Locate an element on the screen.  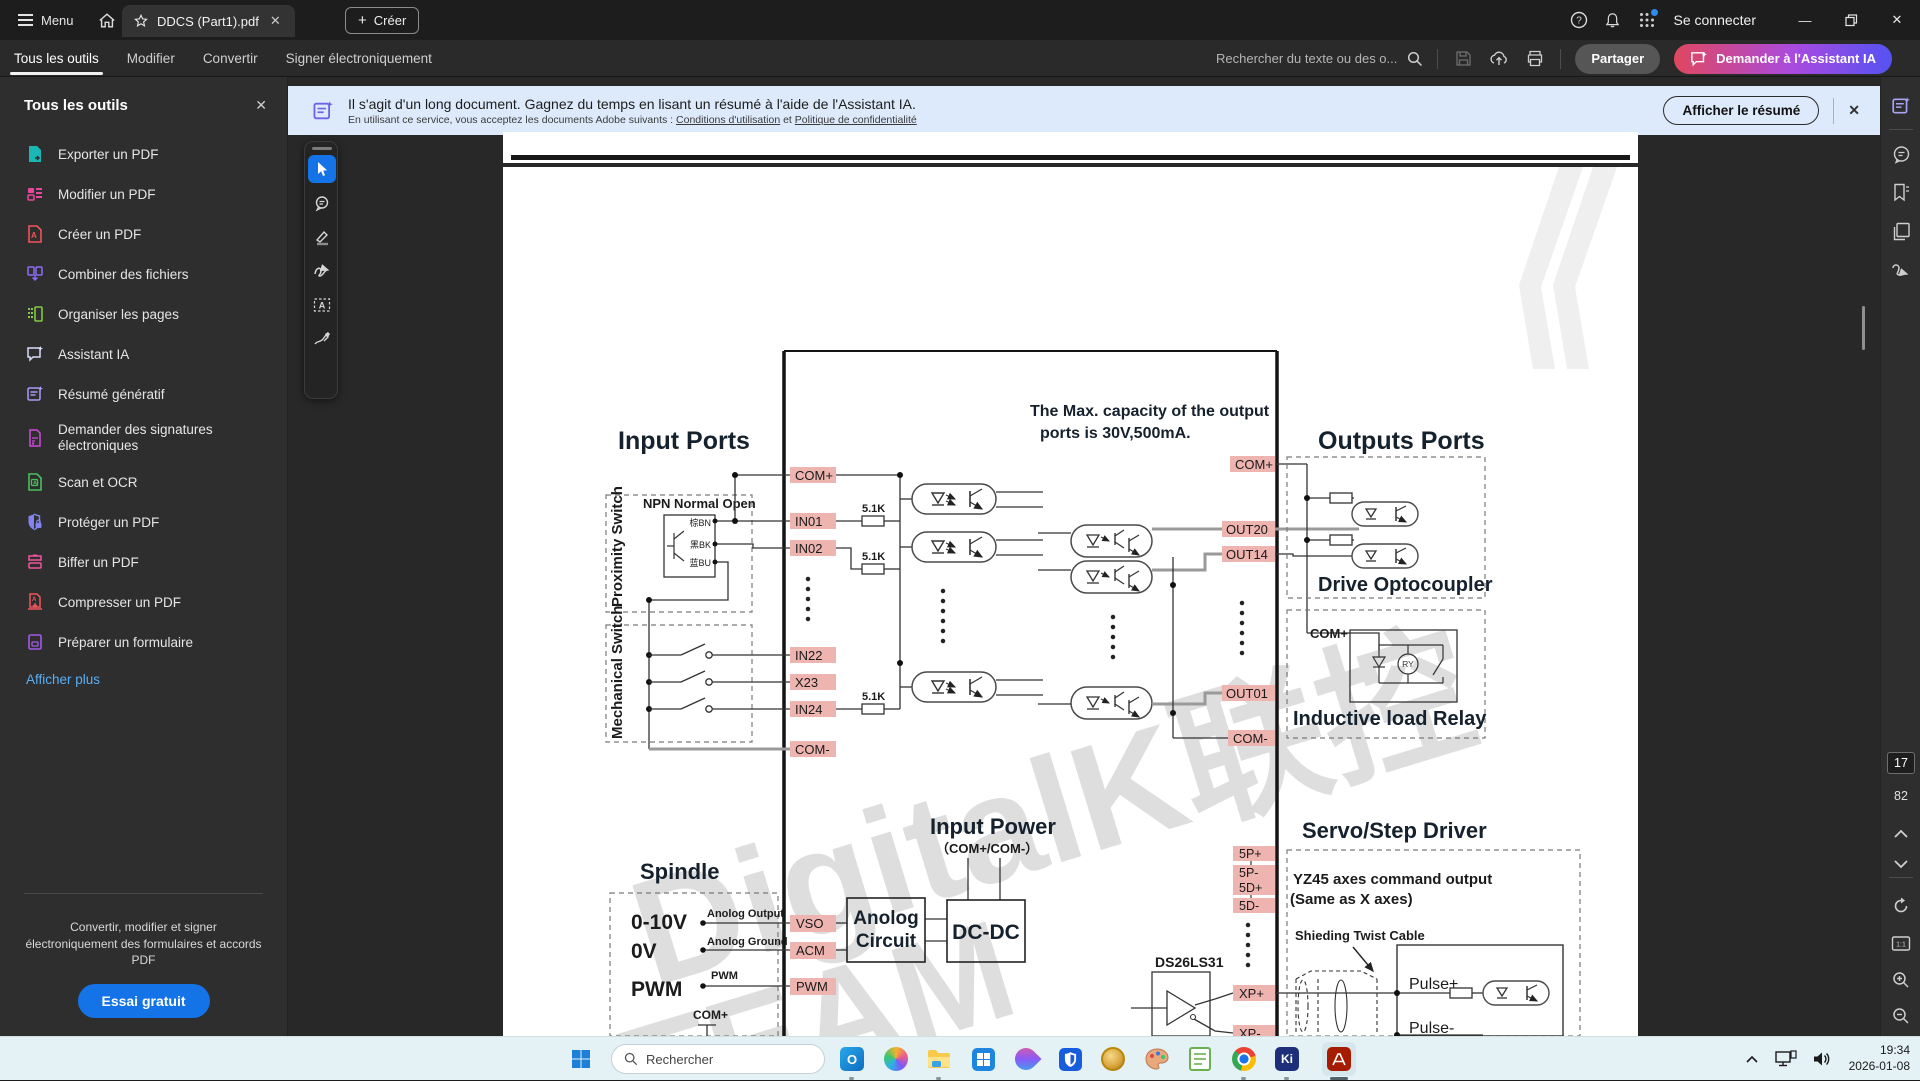
port-out14: OUT14 is located at coordinates (1247, 554).